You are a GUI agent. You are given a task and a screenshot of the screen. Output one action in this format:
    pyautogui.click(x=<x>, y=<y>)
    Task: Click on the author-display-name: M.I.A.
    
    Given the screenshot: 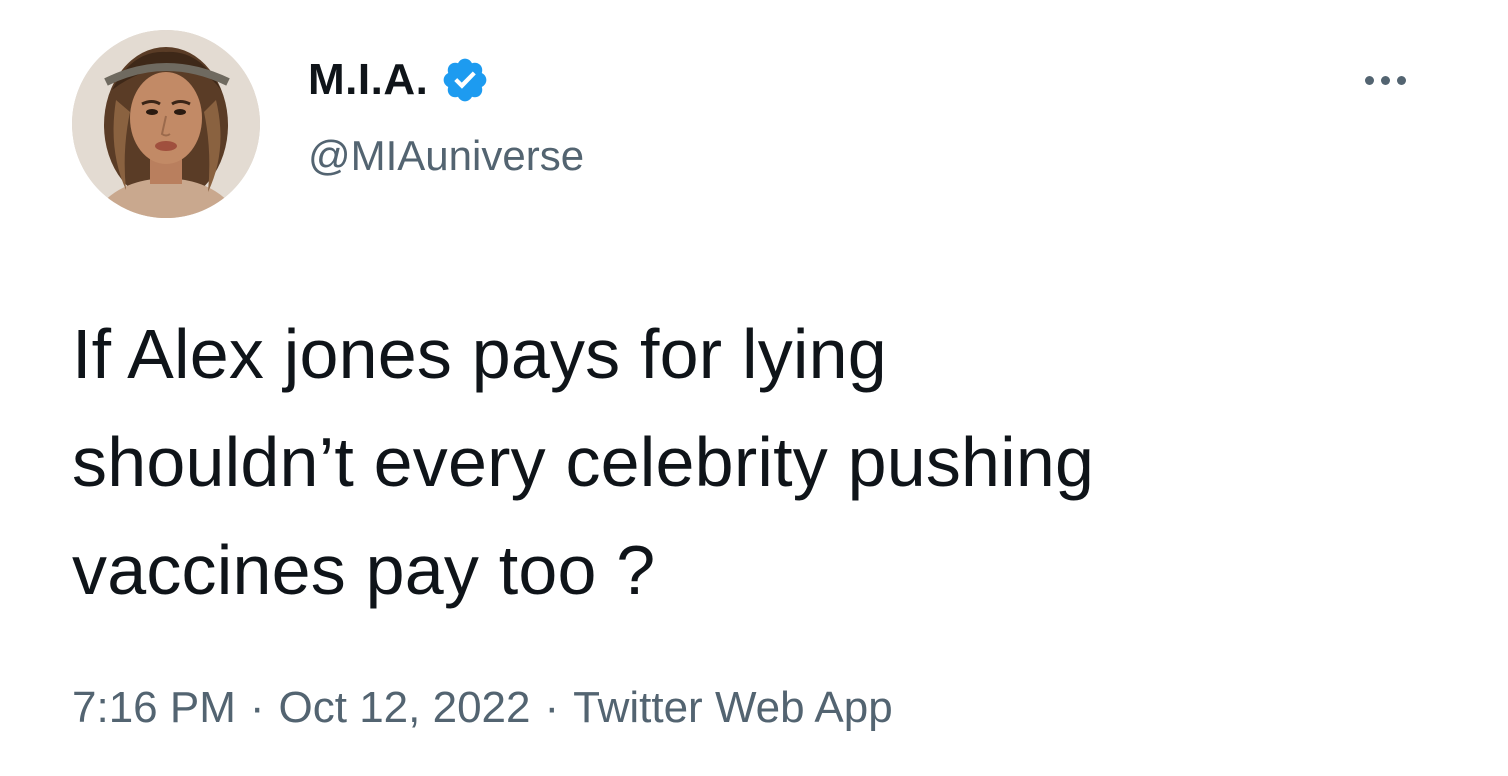 What is the action you would take?
    pyautogui.click(x=368, y=80)
    